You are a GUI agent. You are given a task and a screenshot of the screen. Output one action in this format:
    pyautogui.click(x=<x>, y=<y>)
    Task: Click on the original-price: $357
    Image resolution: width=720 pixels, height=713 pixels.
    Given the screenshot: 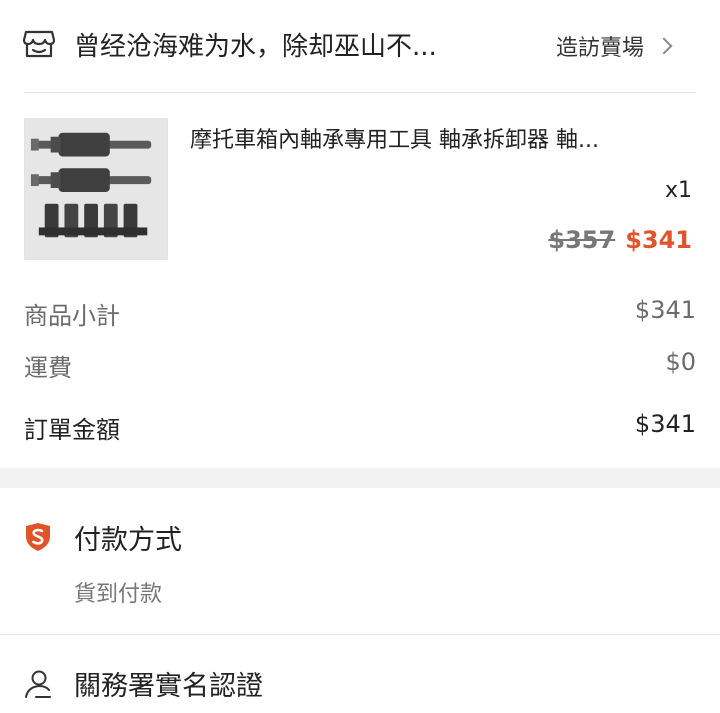 What is the action you would take?
    pyautogui.click(x=582, y=240)
    